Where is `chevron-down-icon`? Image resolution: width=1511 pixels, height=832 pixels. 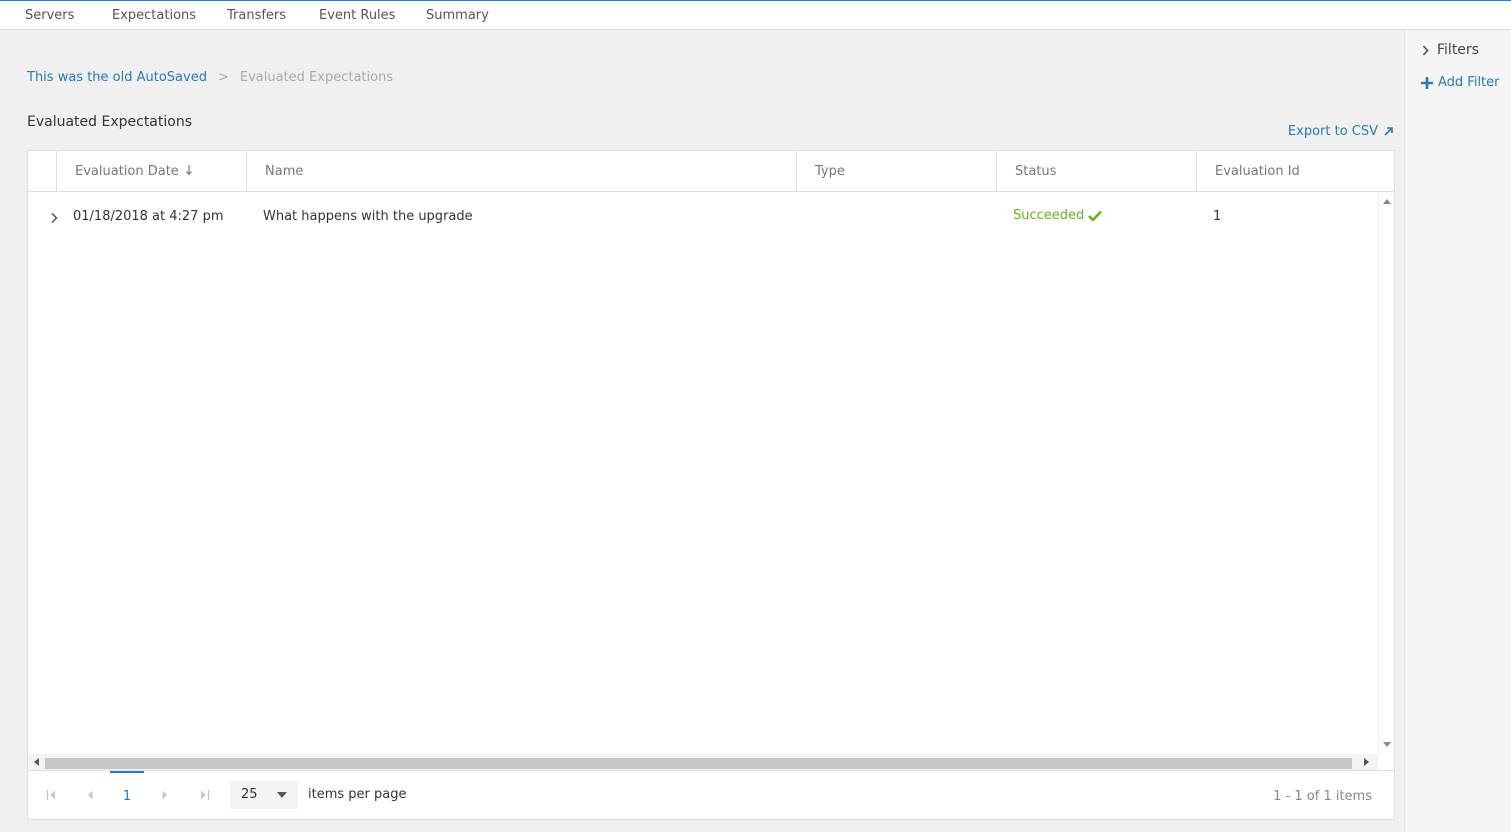
chevron-down-icon is located at coordinates (282, 795).